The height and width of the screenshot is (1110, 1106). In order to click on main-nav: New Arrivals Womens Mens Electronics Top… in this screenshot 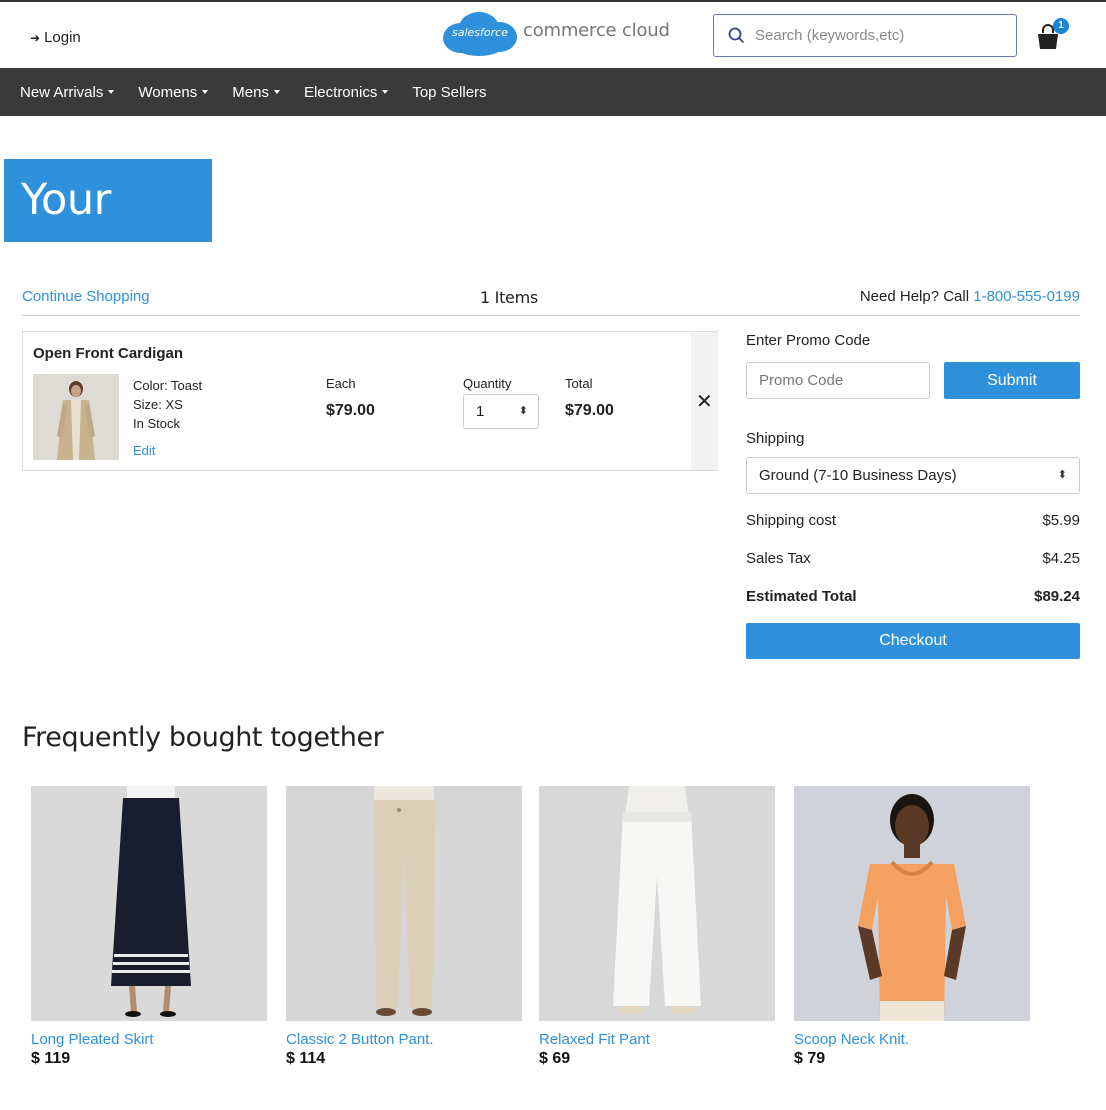, I will do `click(553, 92)`.